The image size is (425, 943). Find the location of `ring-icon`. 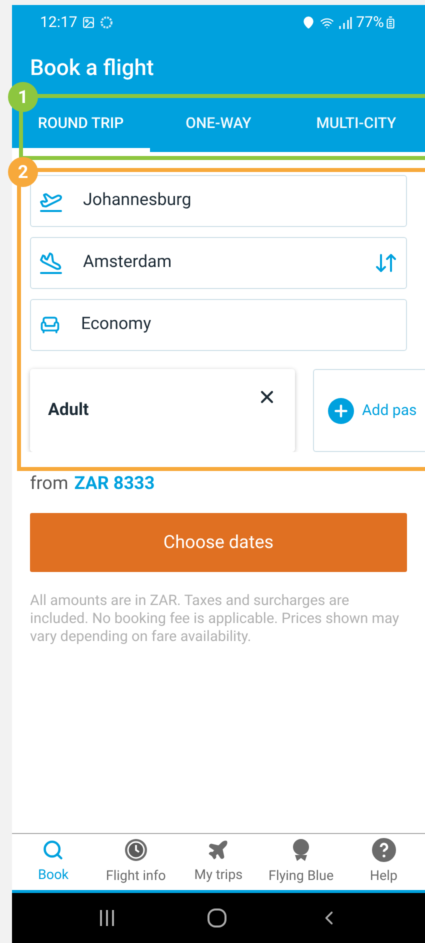

ring-icon is located at coordinates (107, 22).